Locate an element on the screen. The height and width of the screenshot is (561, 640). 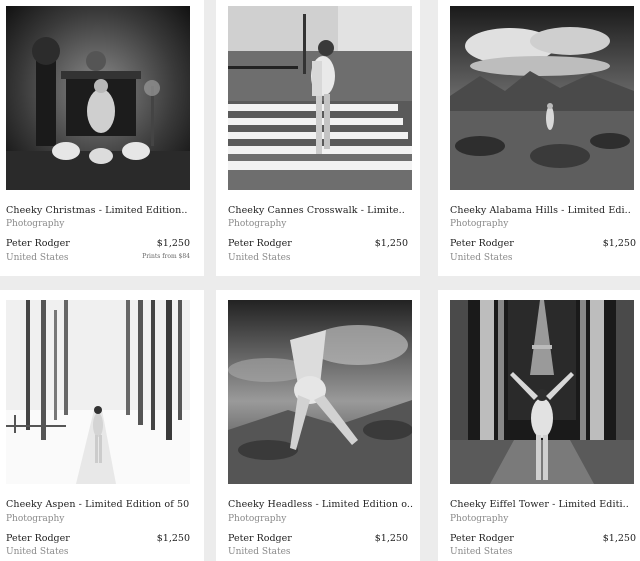
artwork-title: Cheeky Aspen - Limited Edition of 50 is located at coordinates (97, 504).